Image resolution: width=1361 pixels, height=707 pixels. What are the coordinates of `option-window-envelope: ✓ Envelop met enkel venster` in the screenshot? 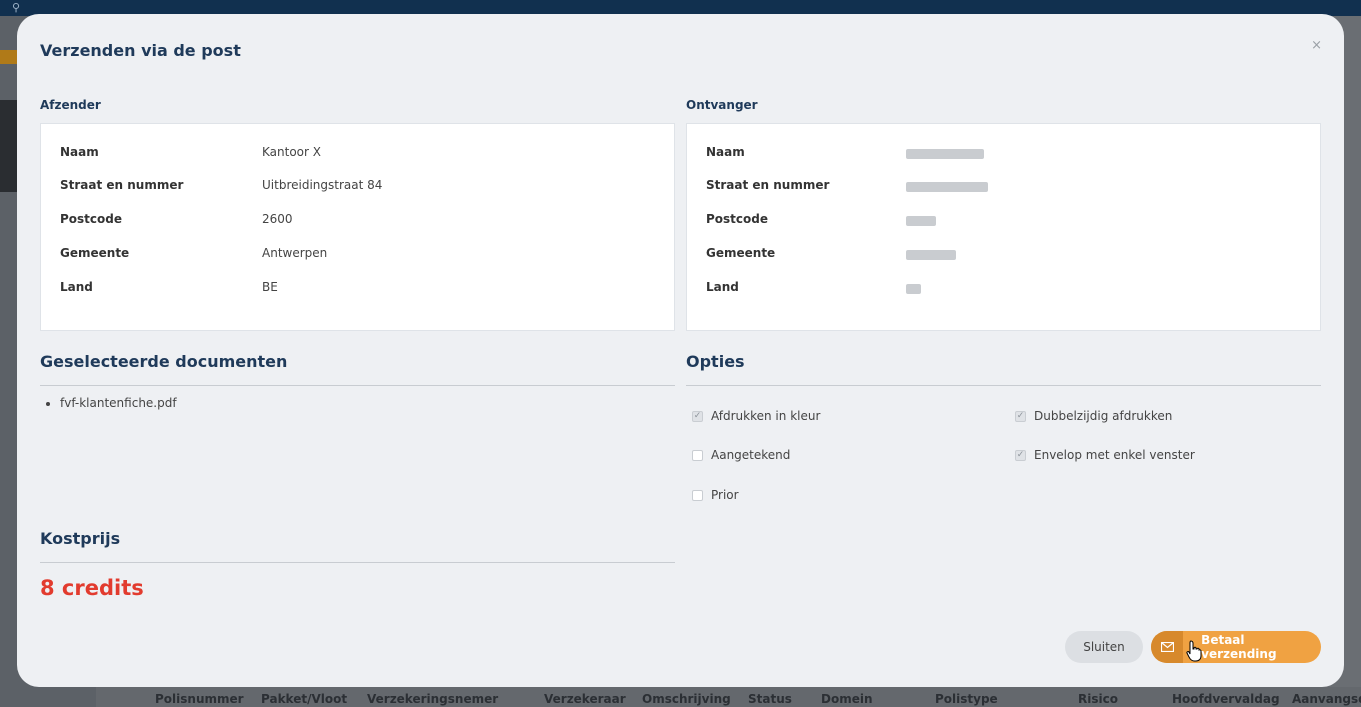 It's located at (1105, 455).